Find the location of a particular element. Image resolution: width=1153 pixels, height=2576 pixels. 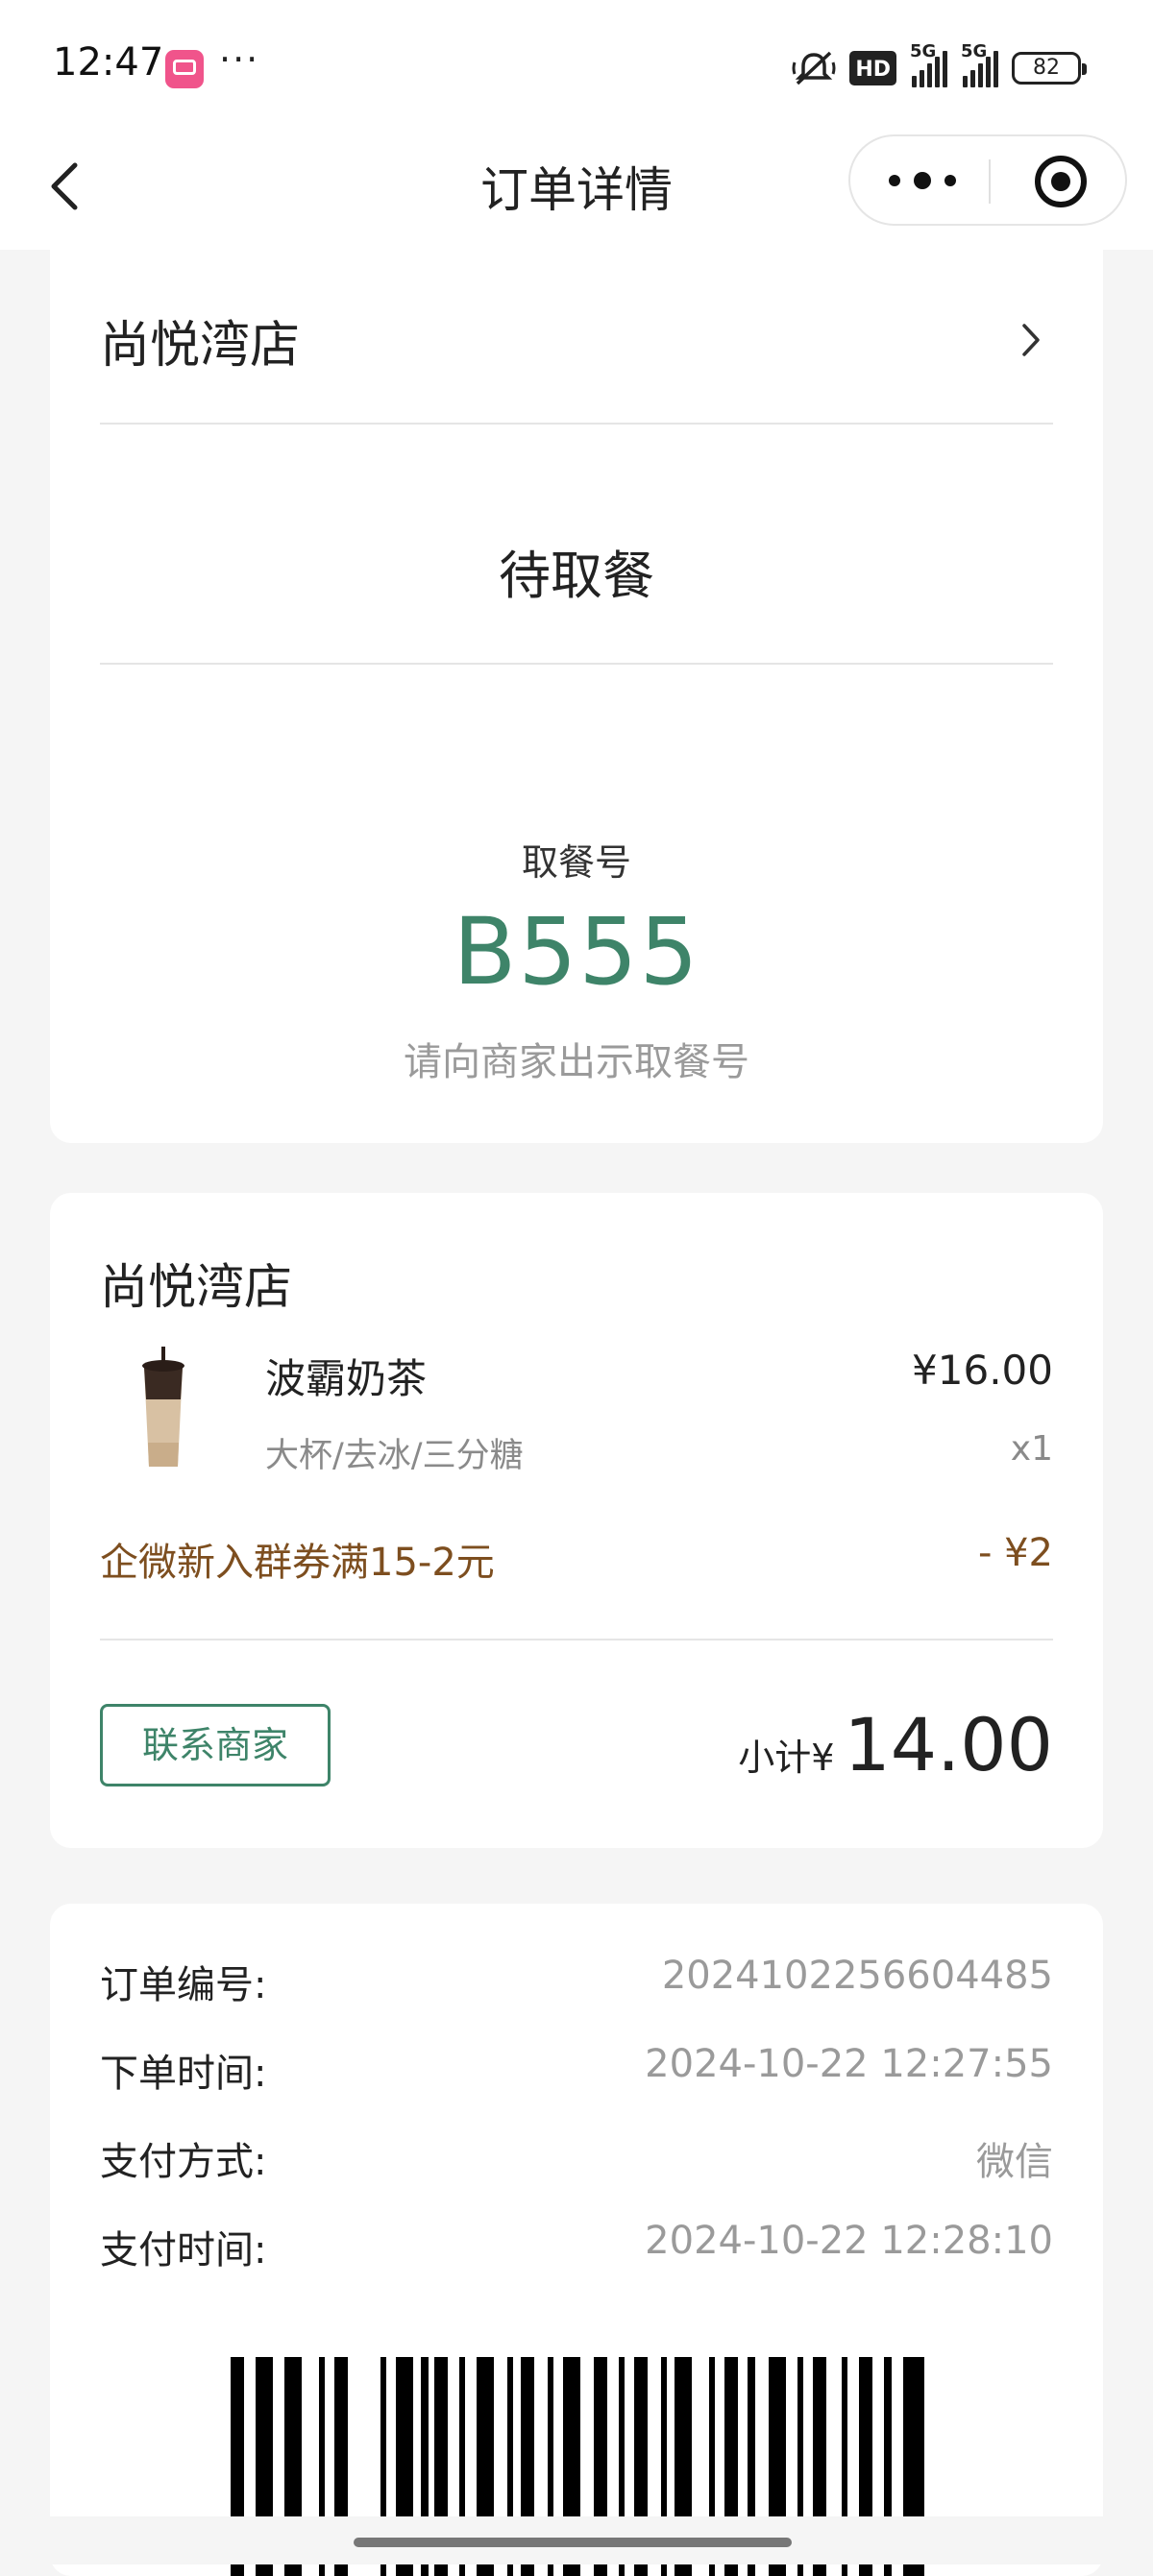

subtotal-label: 小计¥ is located at coordinates (787, 1758).